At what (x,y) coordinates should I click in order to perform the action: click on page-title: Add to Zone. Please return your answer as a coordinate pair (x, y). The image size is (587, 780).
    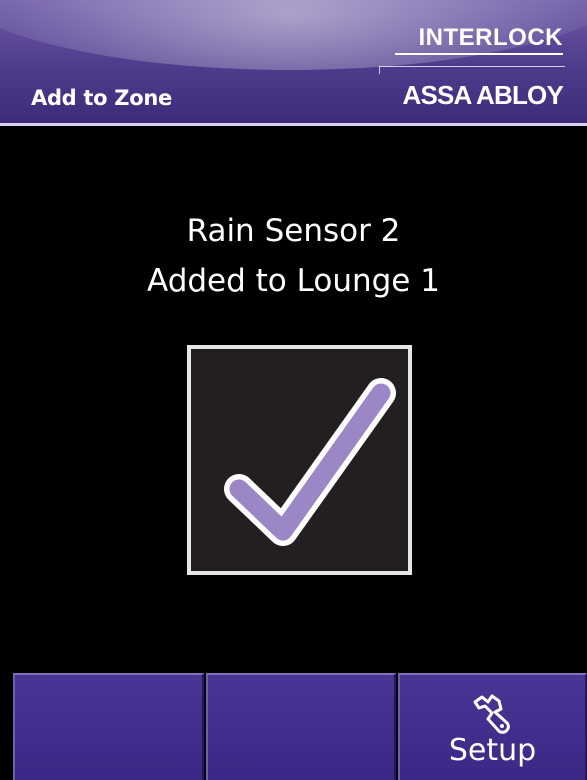
    Looking at the image, I should click on (101, 98).